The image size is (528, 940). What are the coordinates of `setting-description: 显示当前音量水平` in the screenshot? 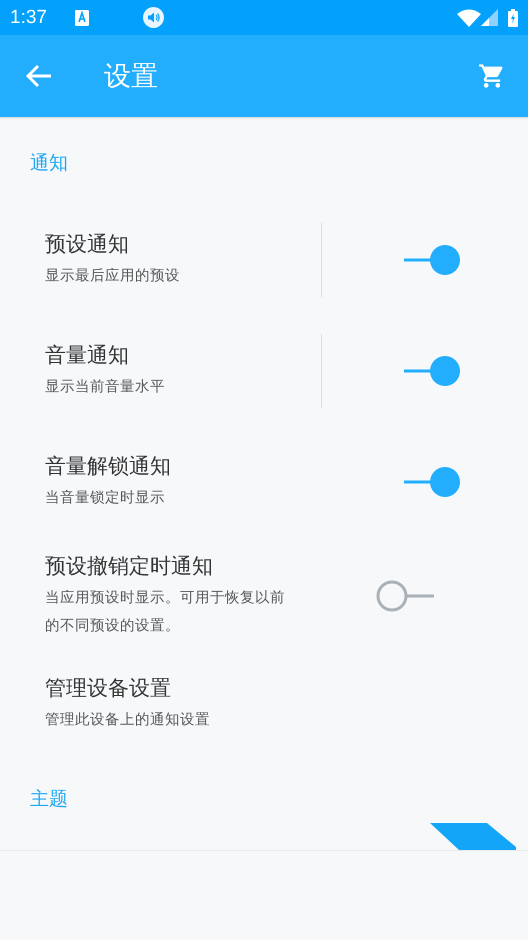 It's located at (105, 387).